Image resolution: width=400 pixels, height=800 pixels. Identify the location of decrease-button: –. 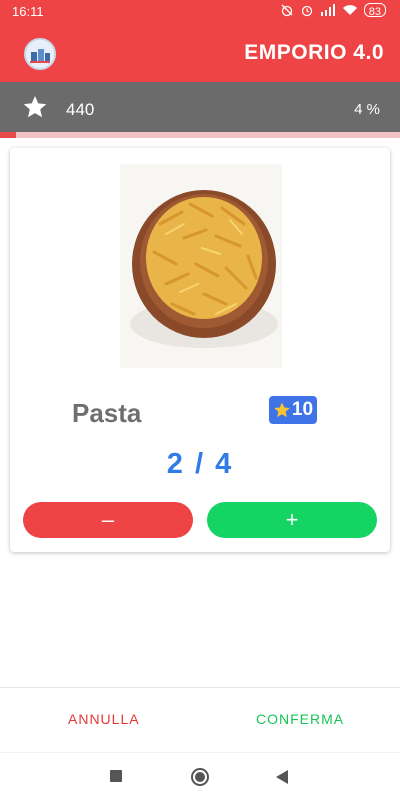
(108, 520).